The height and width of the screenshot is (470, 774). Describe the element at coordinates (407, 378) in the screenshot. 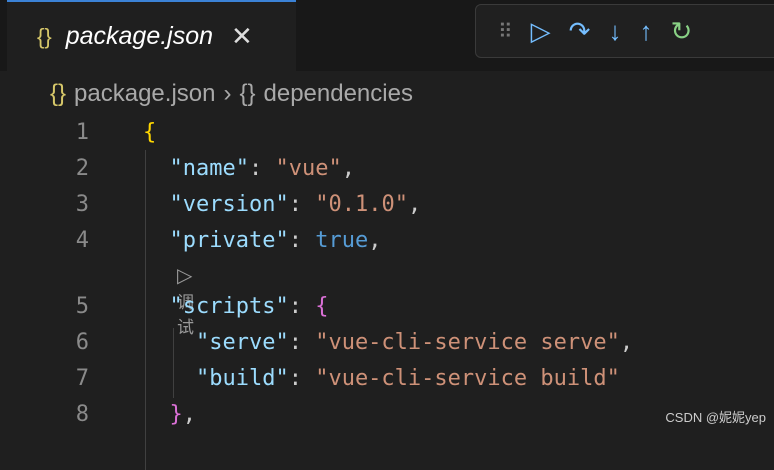

I see `code-line: "build": "vue-cli-service build"` at that location.